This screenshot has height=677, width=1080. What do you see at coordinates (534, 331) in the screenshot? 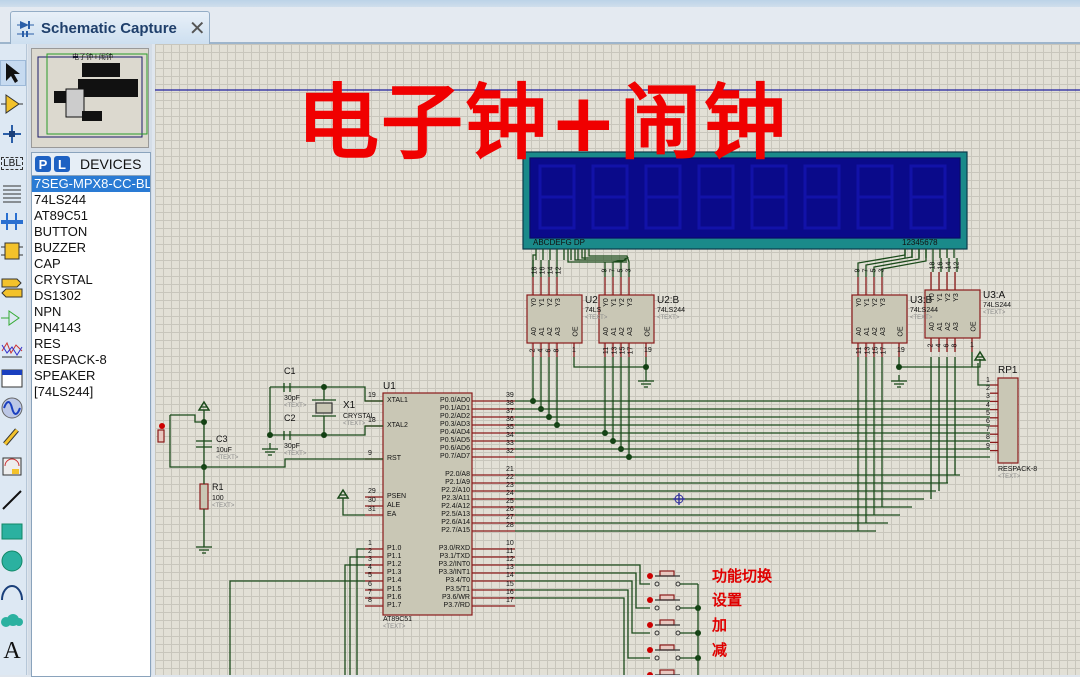
I see `pin-name: A0` at bounding box center [534, 331].